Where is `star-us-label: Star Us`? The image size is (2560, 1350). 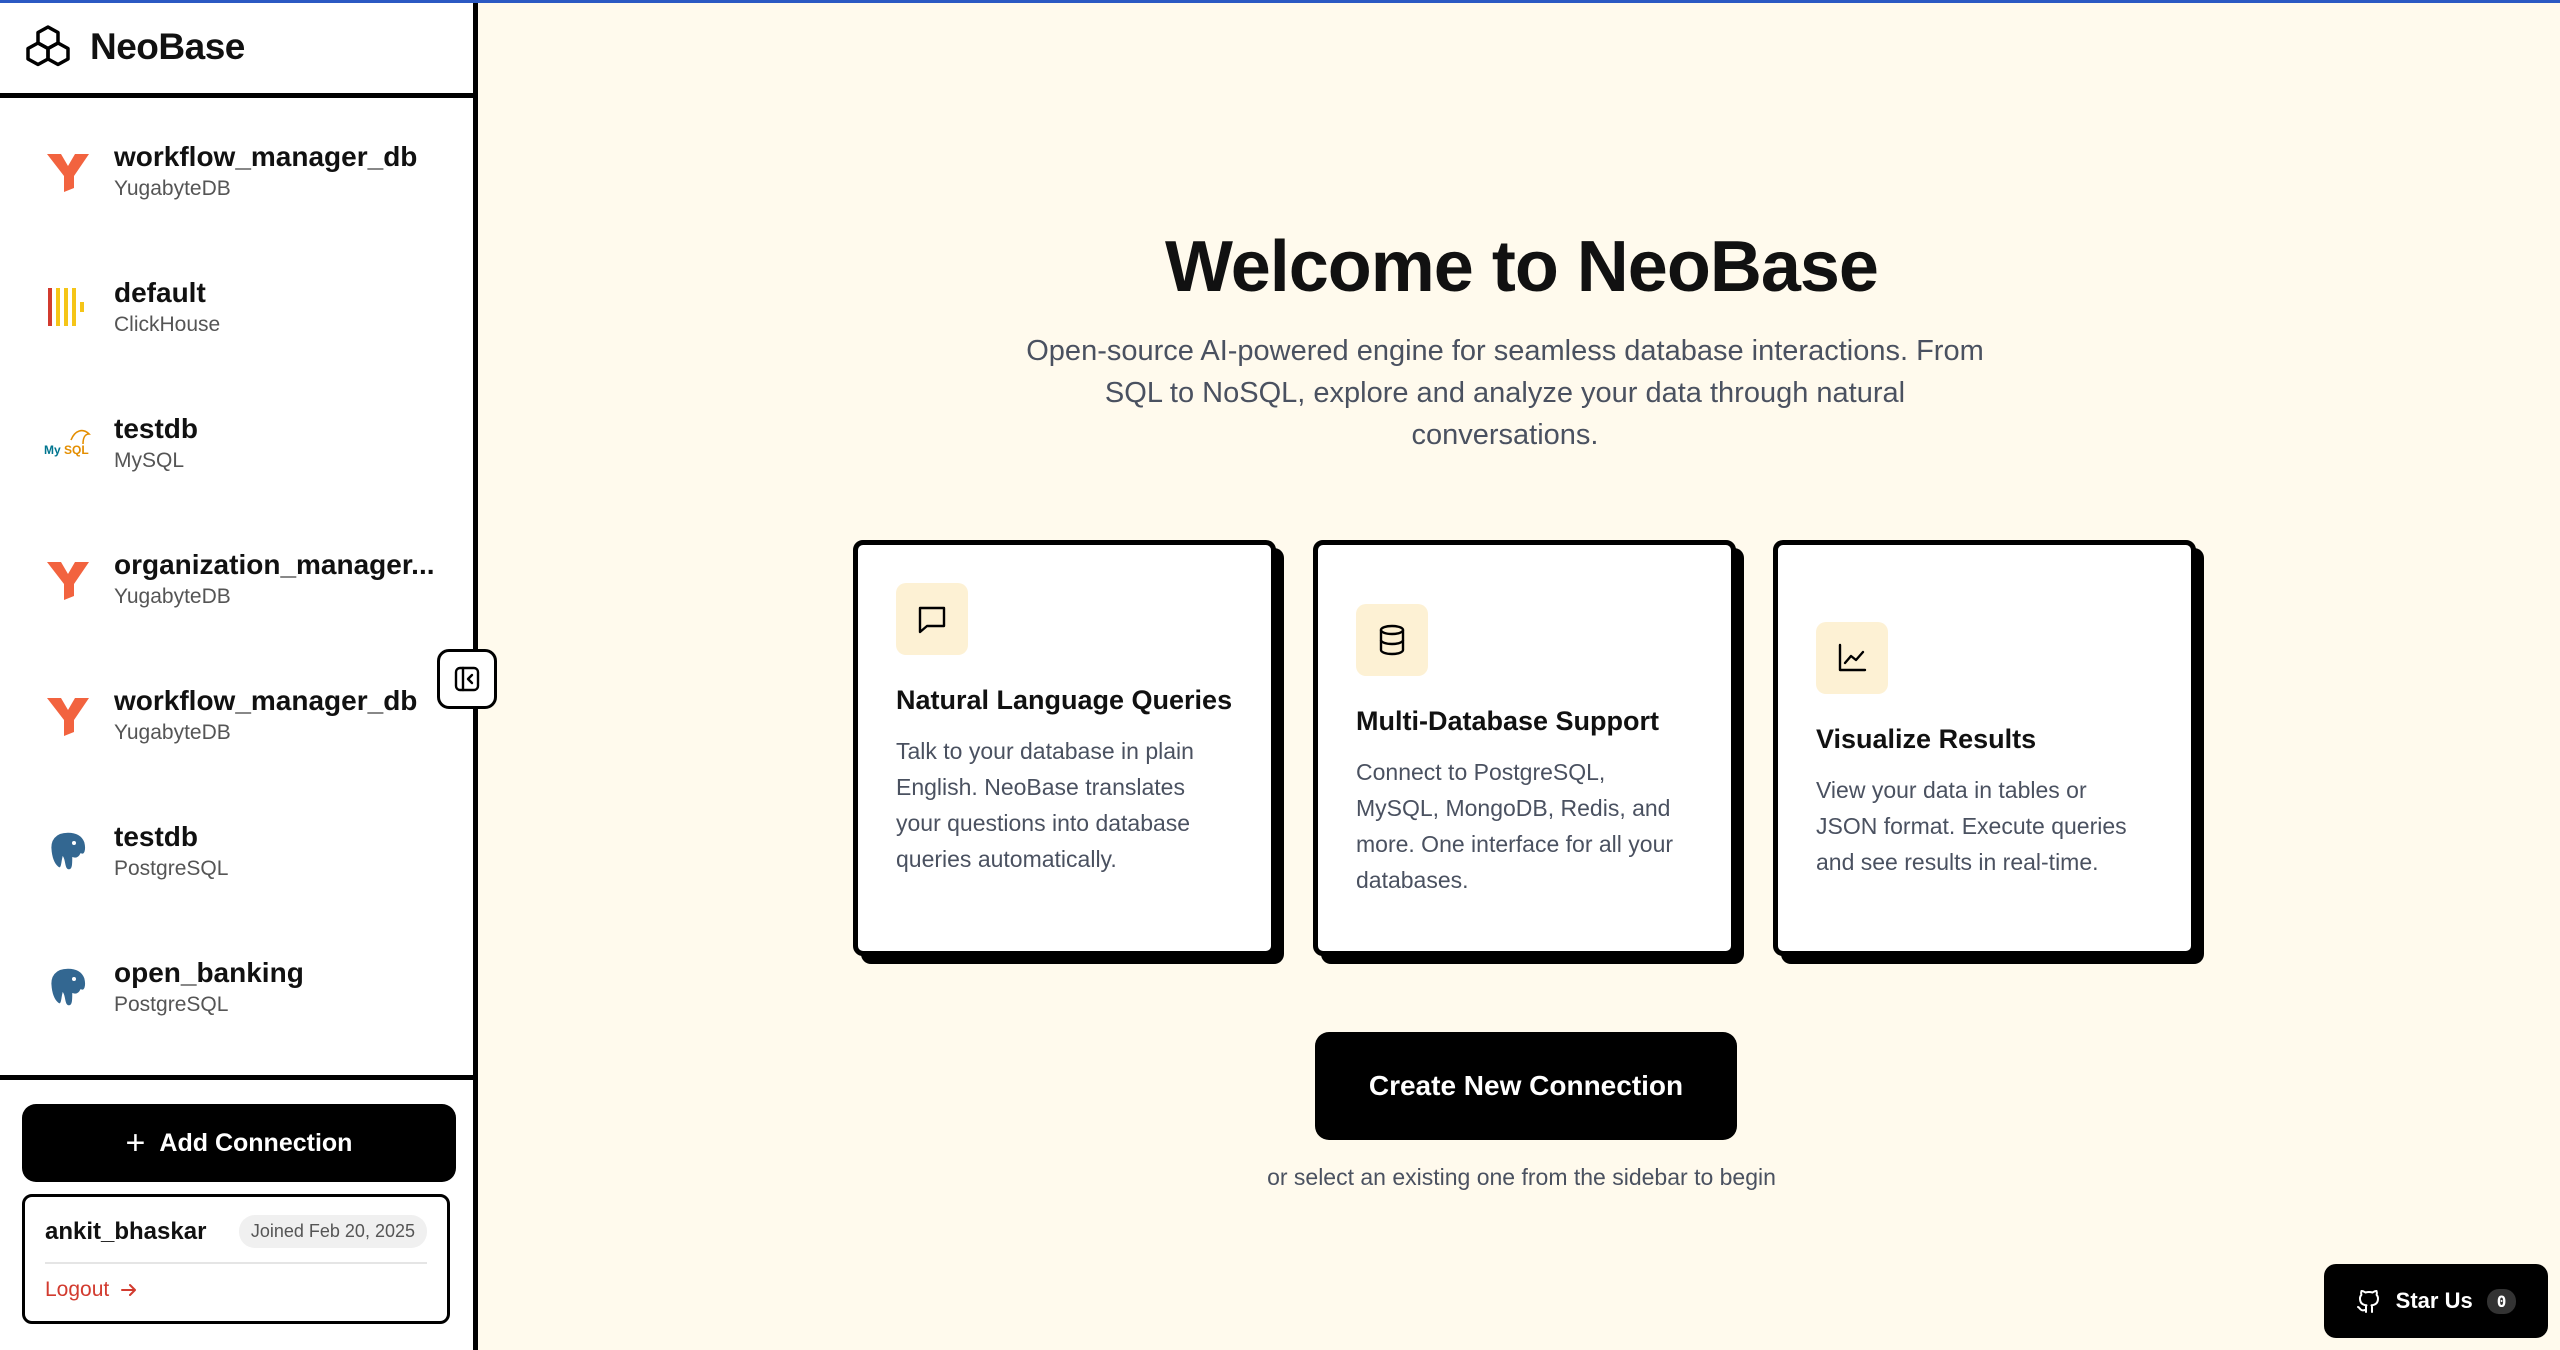 star-us-label: Star Us is located at coordinates (2434, 1300).